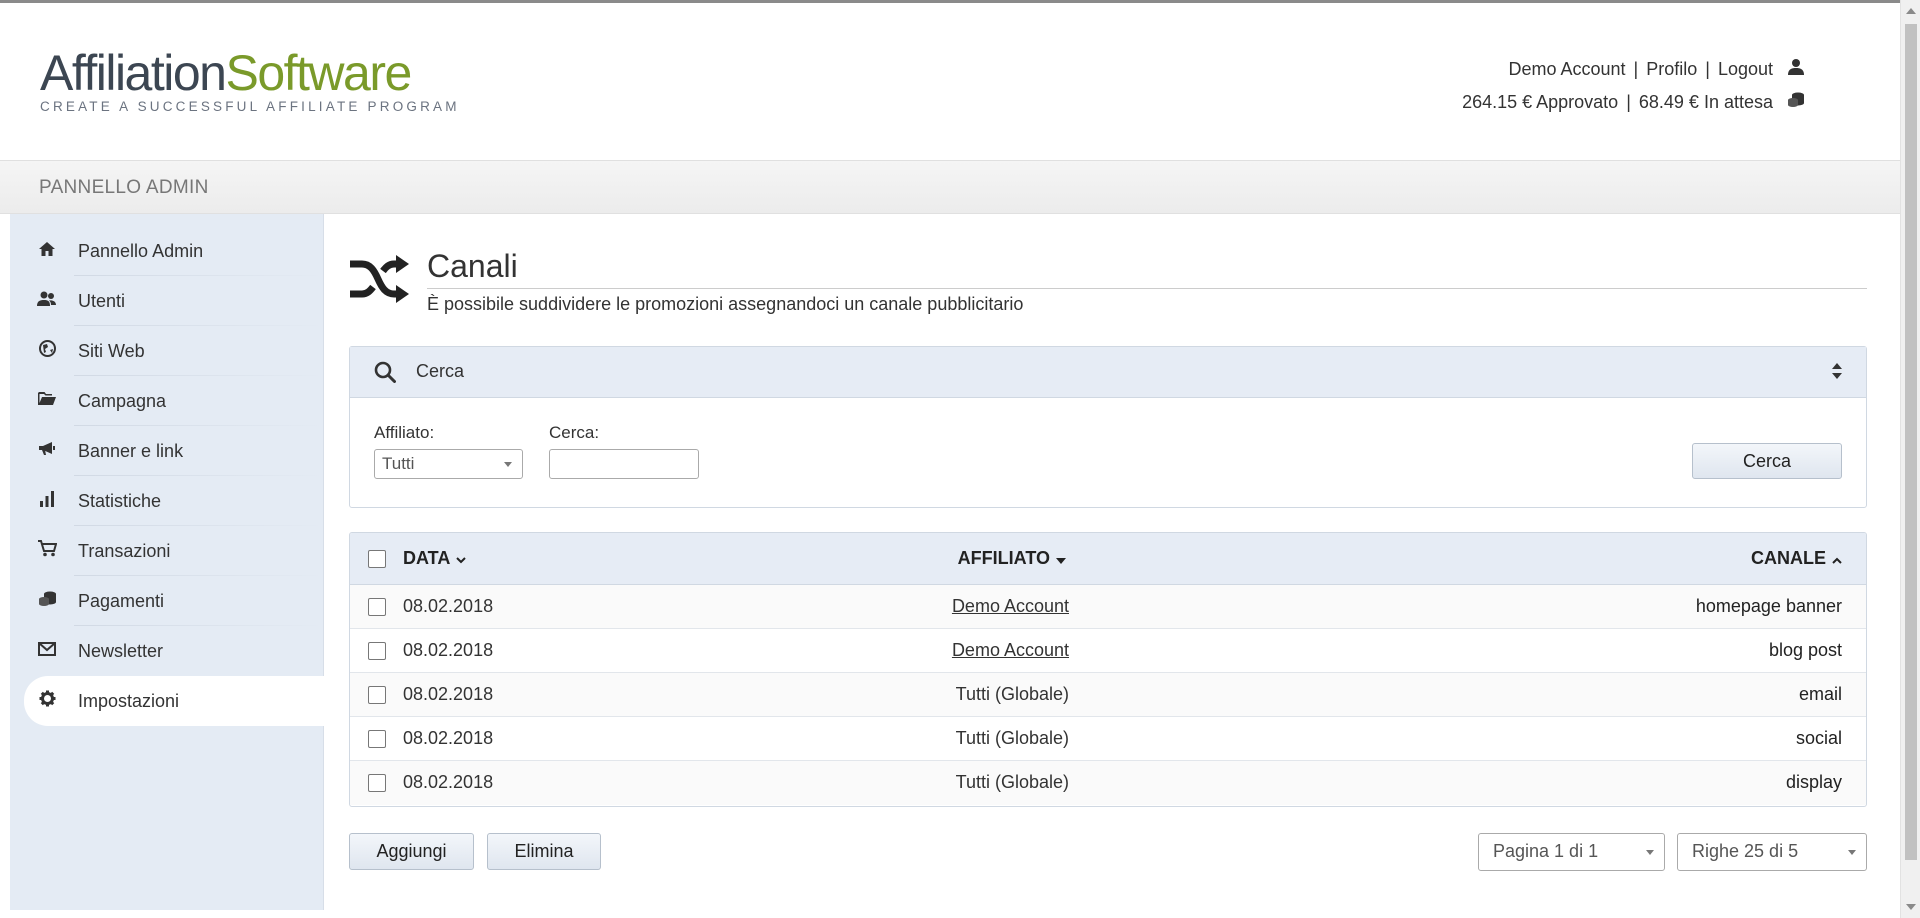 This screenshot has width=1920, height=918. Describe the element at coordinates (318, 73) in the screenshot. I see `logo-part2: Software` at that location.